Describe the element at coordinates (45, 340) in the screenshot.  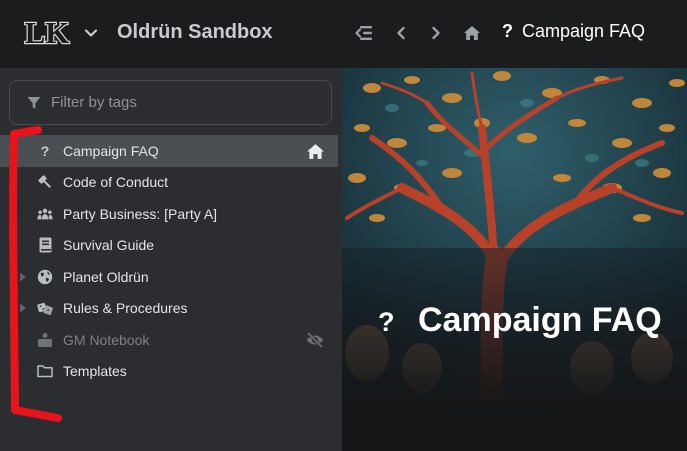
I see `gm-icon` at that location.